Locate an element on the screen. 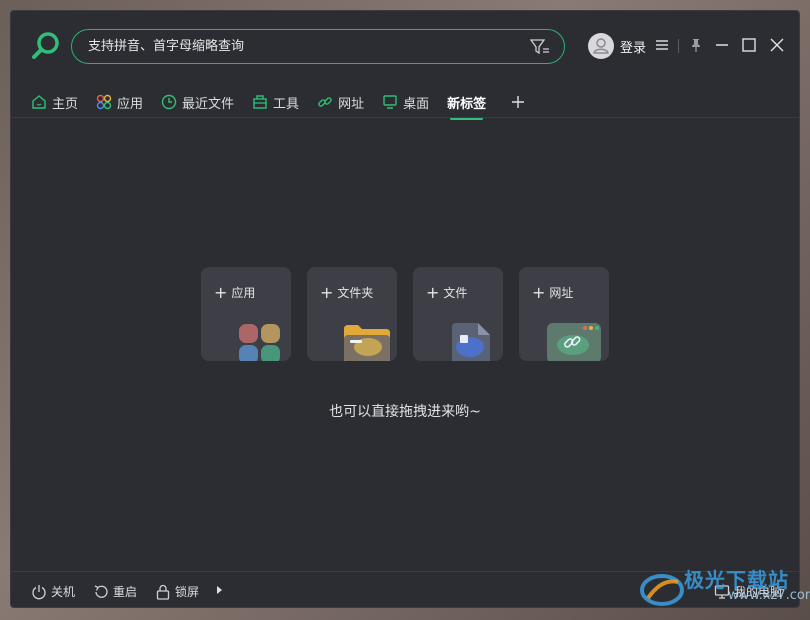 The image size is (810, 620). tab-urls: 网址 is located at coordinates (340, 102).